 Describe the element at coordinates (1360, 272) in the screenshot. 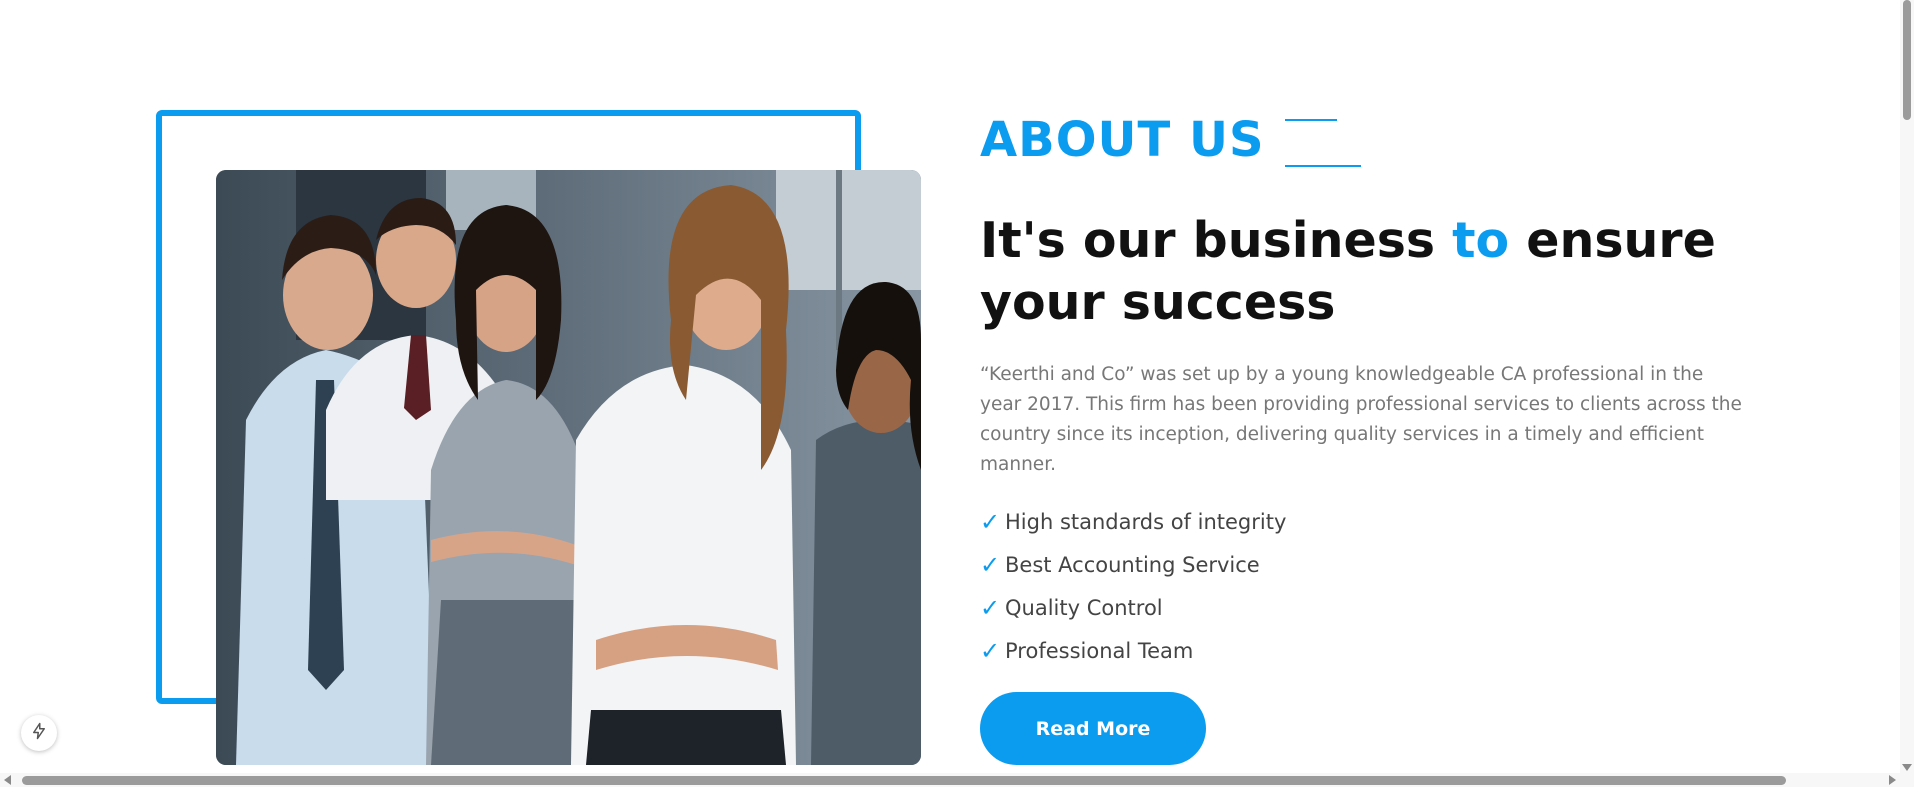

I see `section-headline: It's our business to ensure your success` at that location.